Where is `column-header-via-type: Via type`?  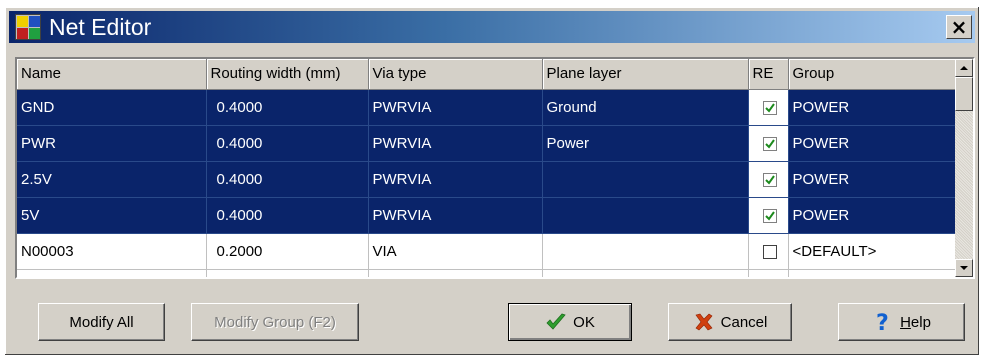 column-header-via-type: Via type is located at coordinates (455, 74).